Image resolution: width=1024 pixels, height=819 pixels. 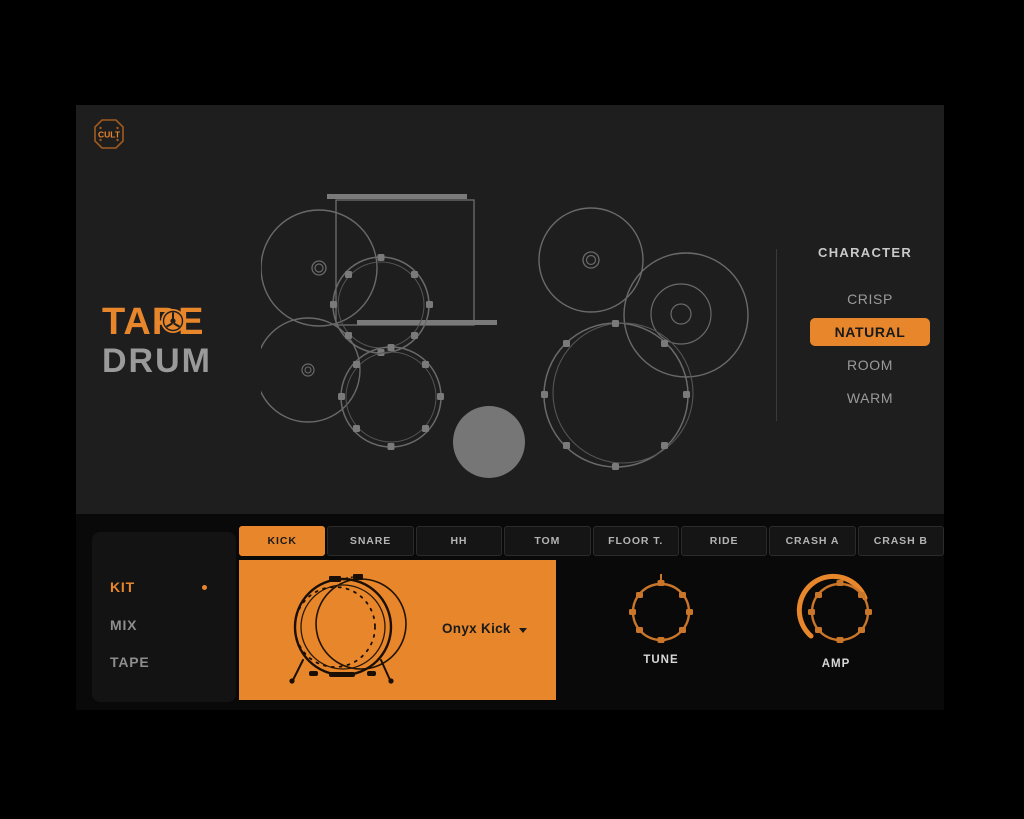 What do you see at coordinates (173, 321) in the screenshot?
I see `tape-reel-icon` at bounding box center [173, 321].